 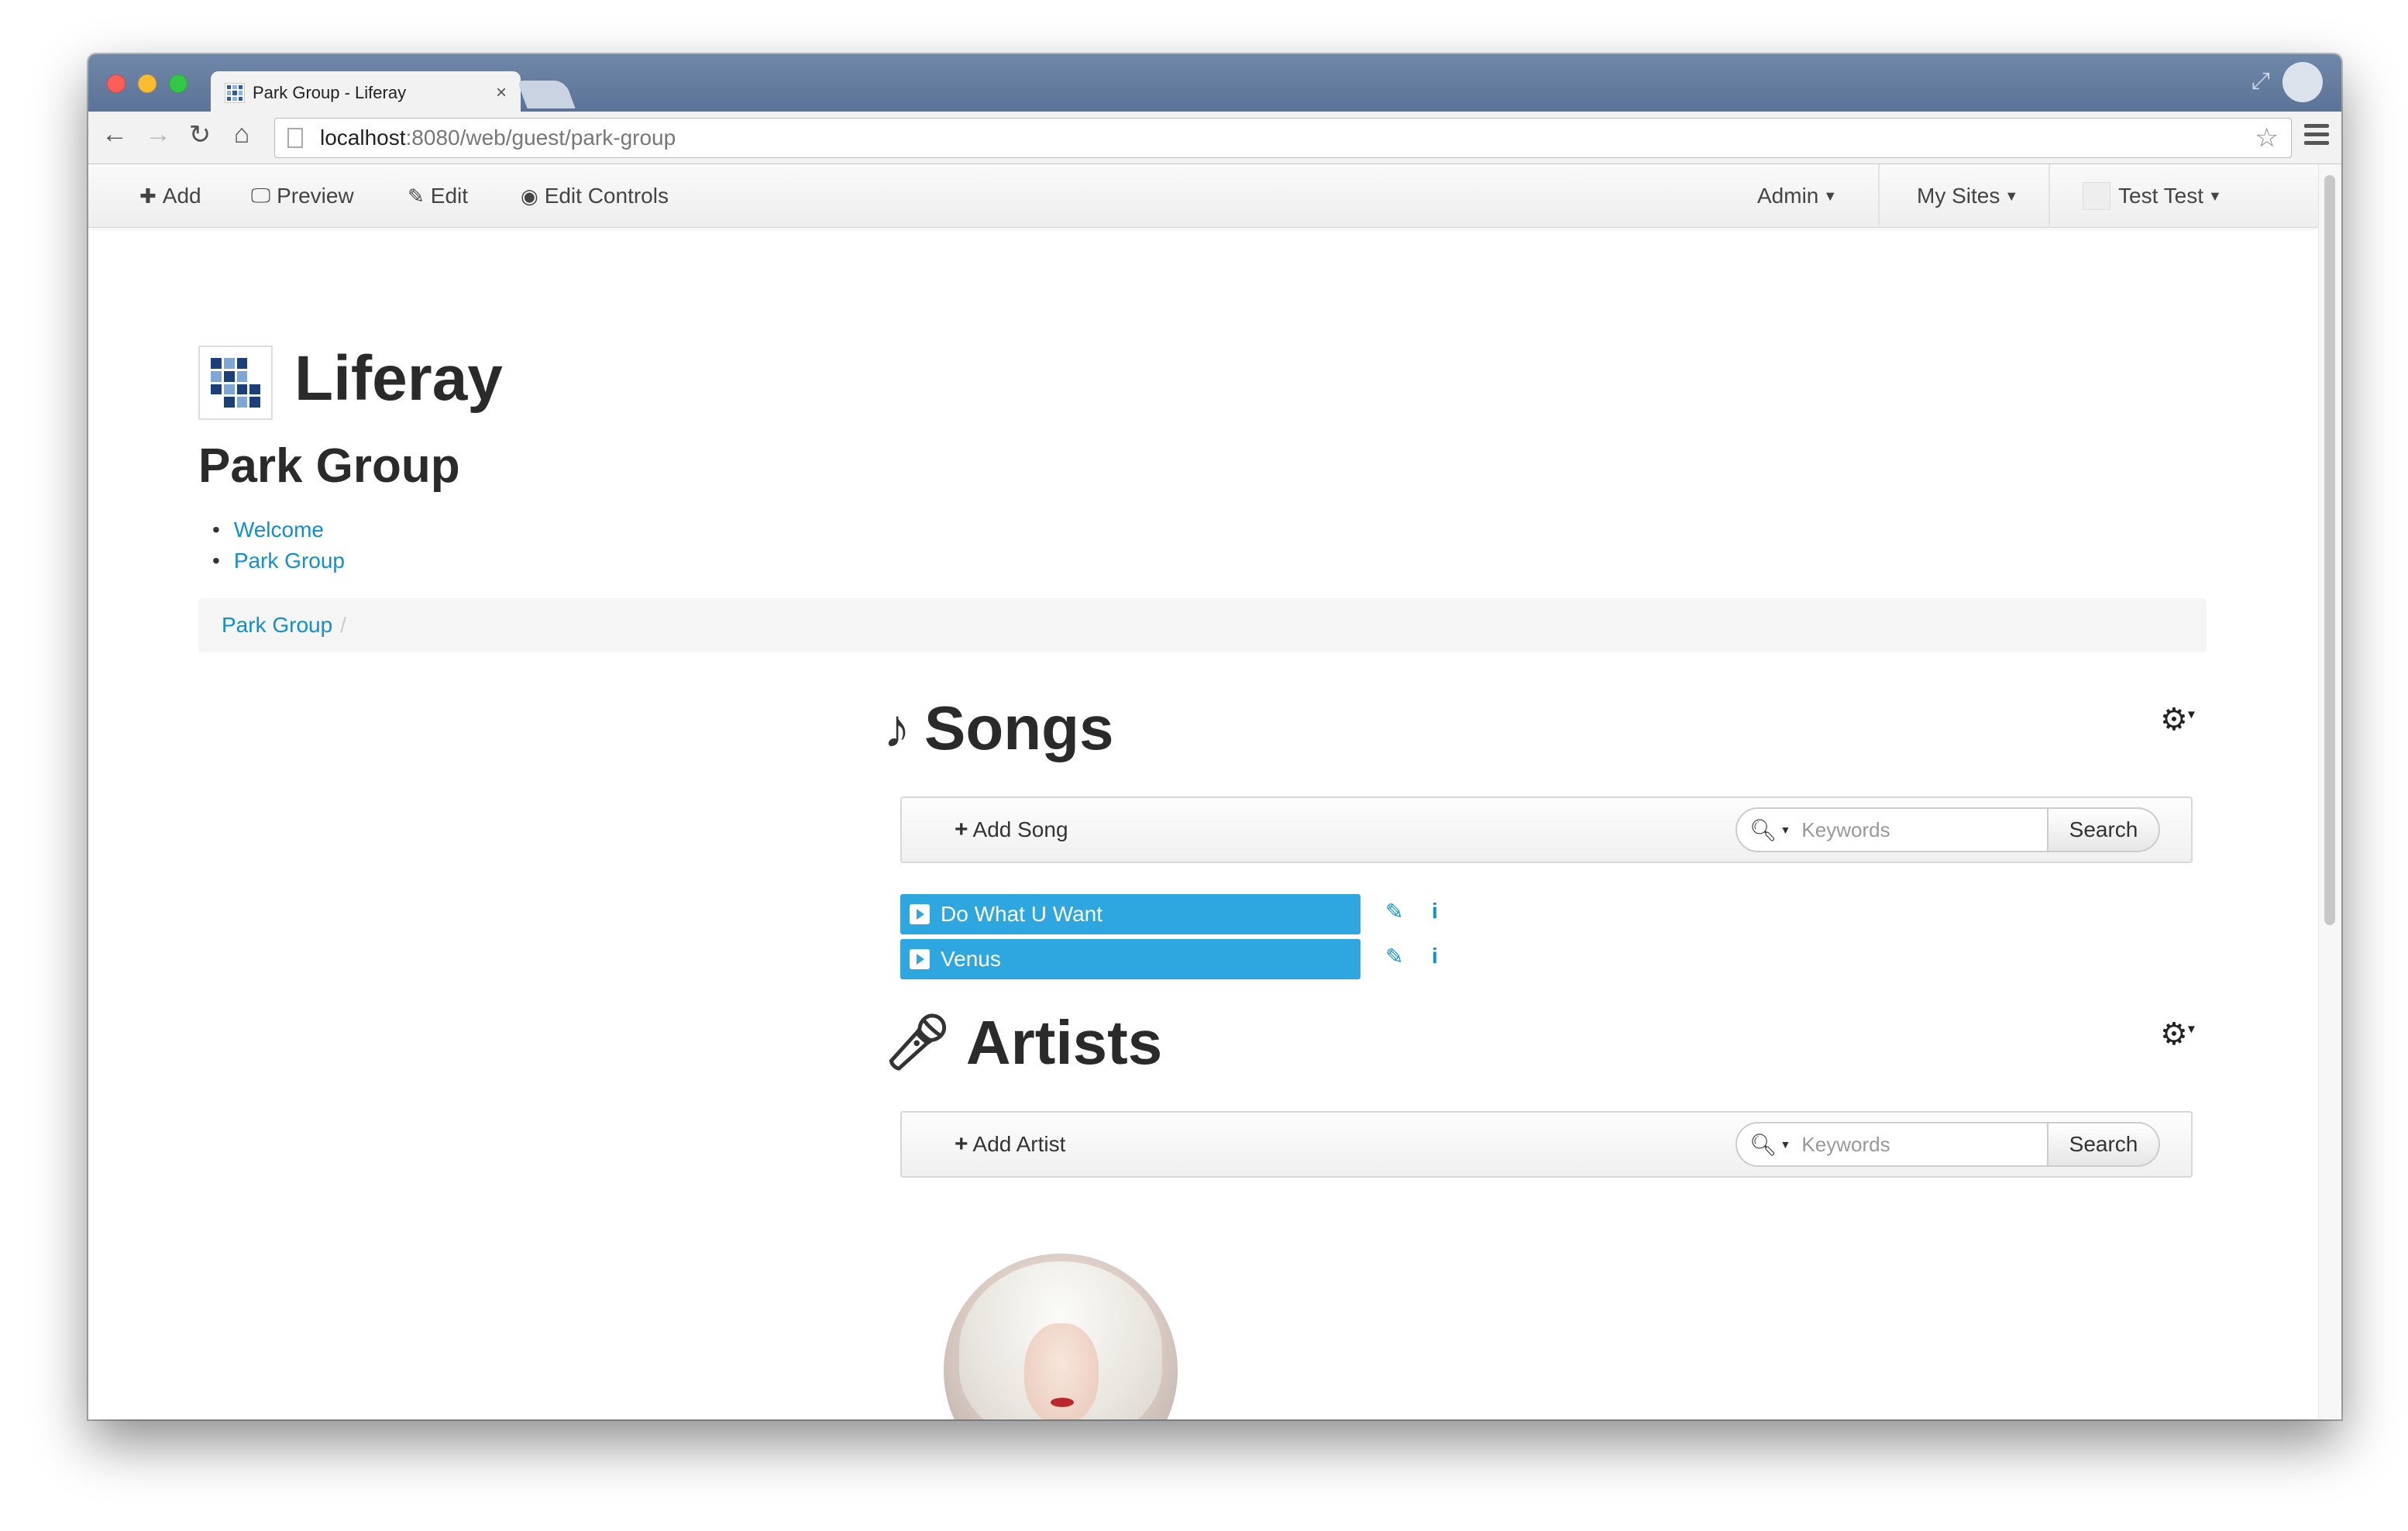 What do you see at coordinates (2177, 1034) in the screenshot?
I see `artists-options-gear-icon: ⚙▾` at bounding box center [2177, 1034].